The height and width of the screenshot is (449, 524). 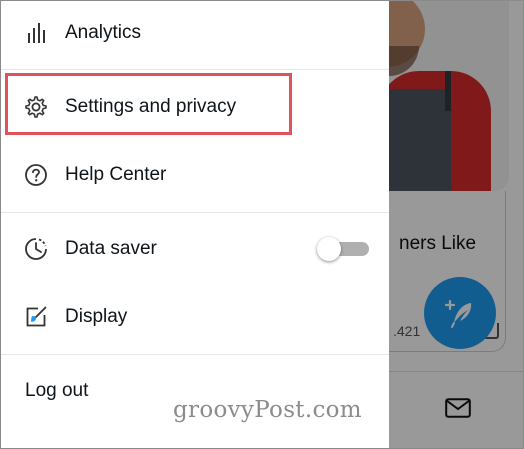 I want to click on help-circle-icon, so click(x=36, y=175).